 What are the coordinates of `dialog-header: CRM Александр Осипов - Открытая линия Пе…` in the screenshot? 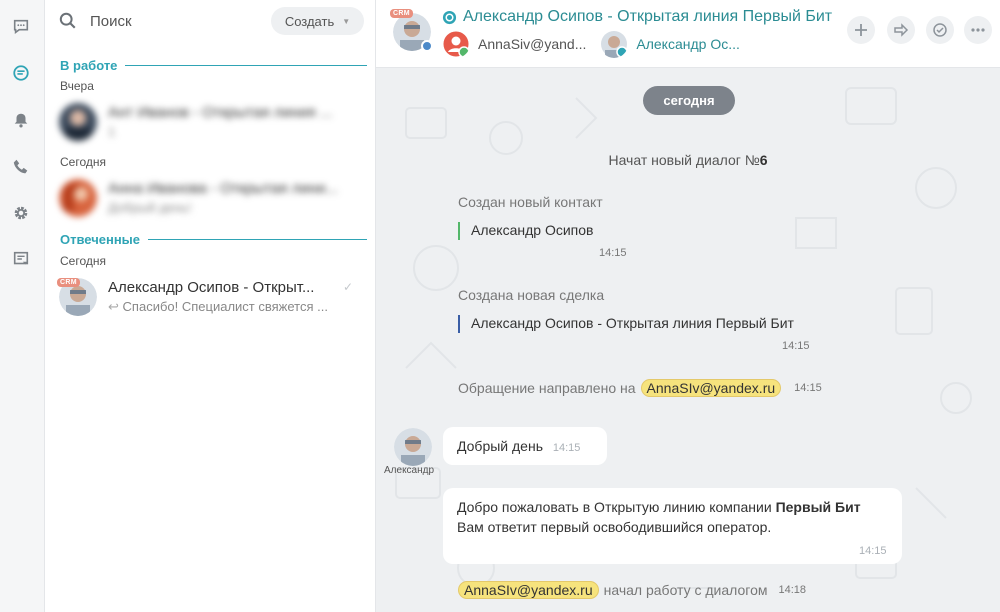 It's located at (688, 34).